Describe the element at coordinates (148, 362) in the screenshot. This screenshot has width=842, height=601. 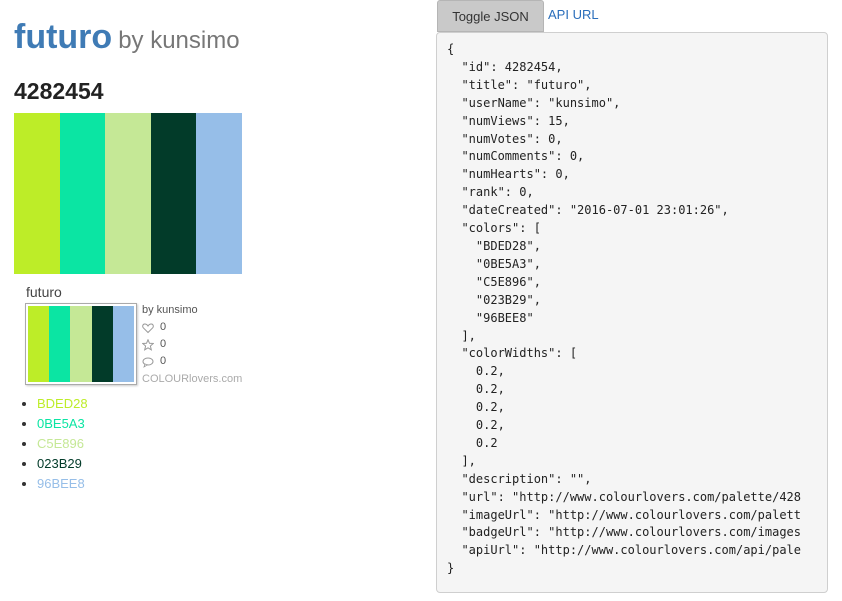
I see `comment-icon` at that location.